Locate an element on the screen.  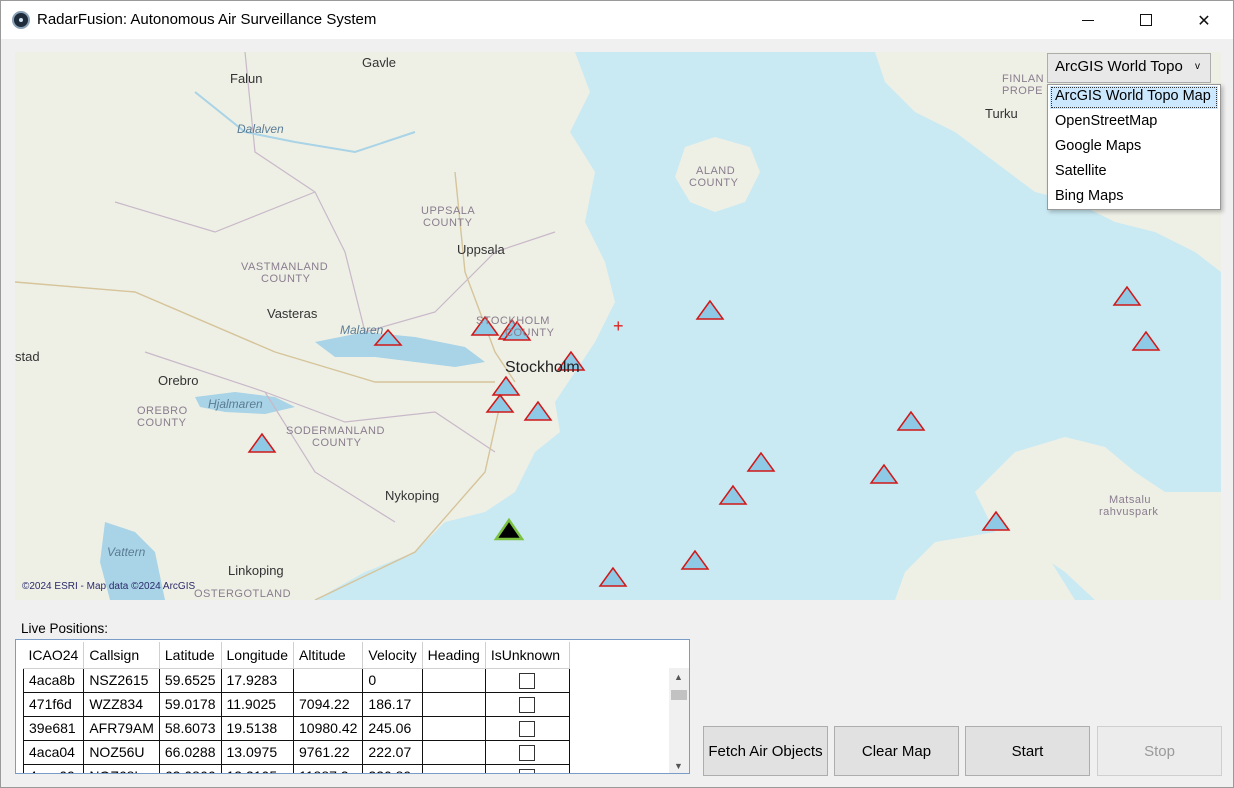
minimize-button is located at coordinates (1088, 20).